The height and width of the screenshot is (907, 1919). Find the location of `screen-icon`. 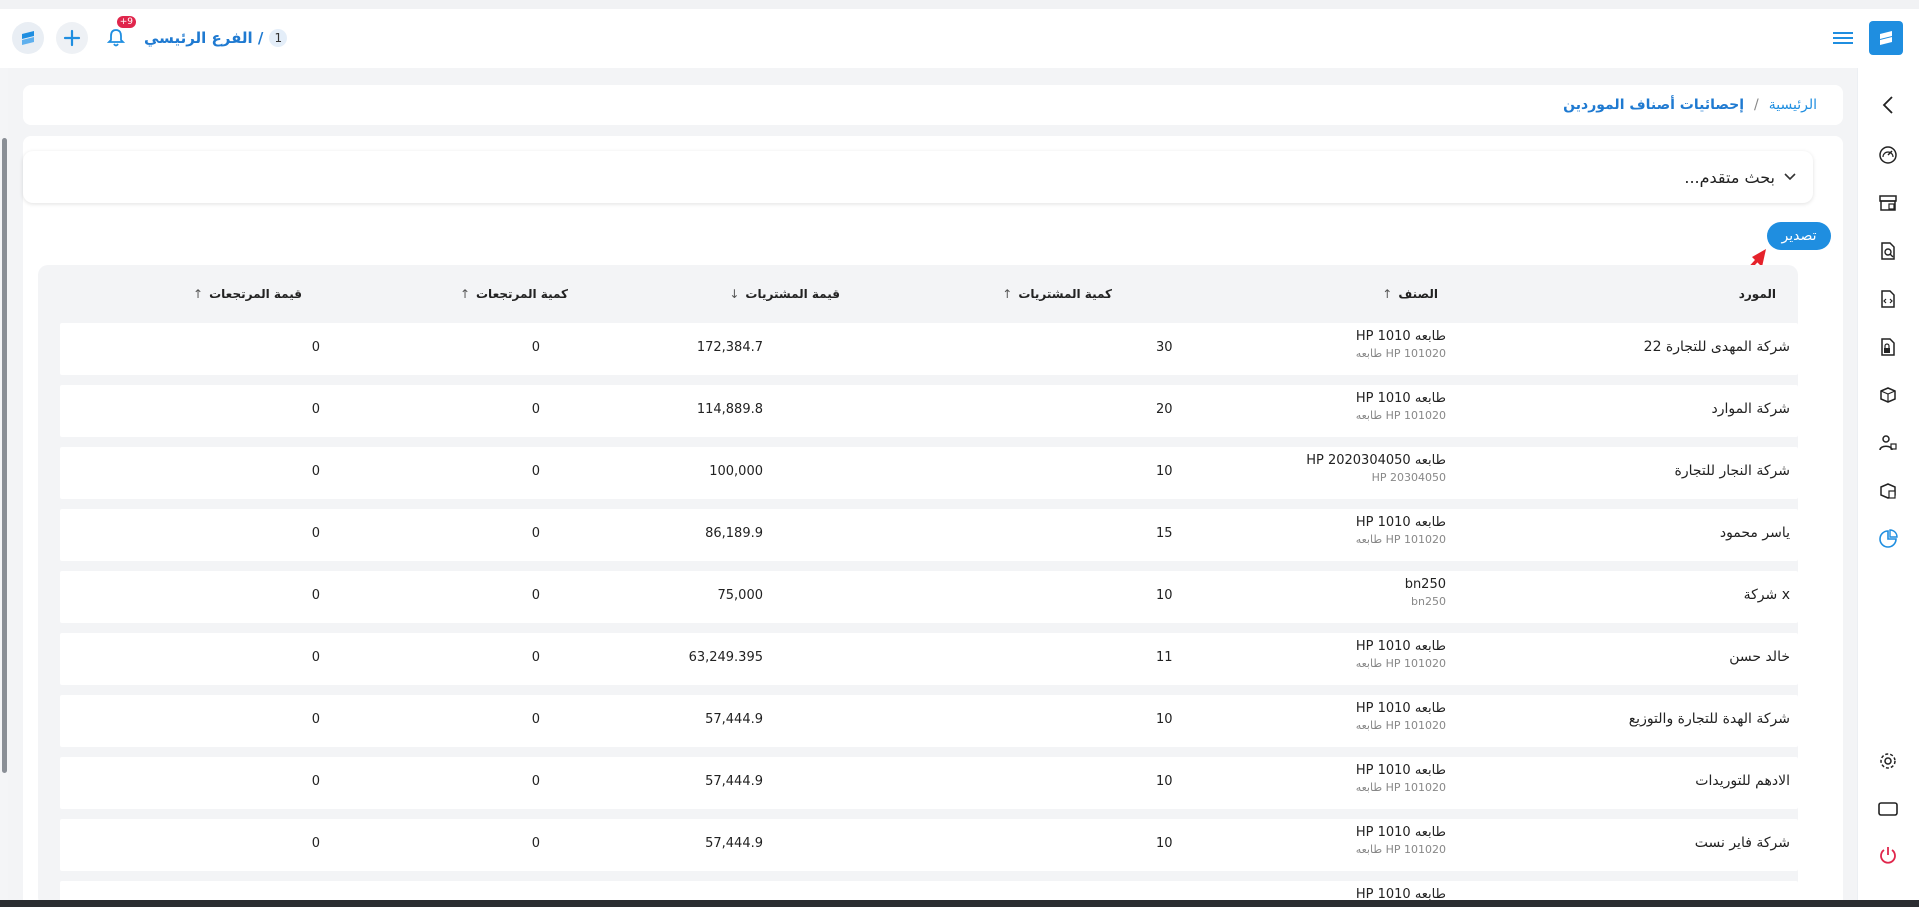

screen-icon is located at coordinates (1888, 809).